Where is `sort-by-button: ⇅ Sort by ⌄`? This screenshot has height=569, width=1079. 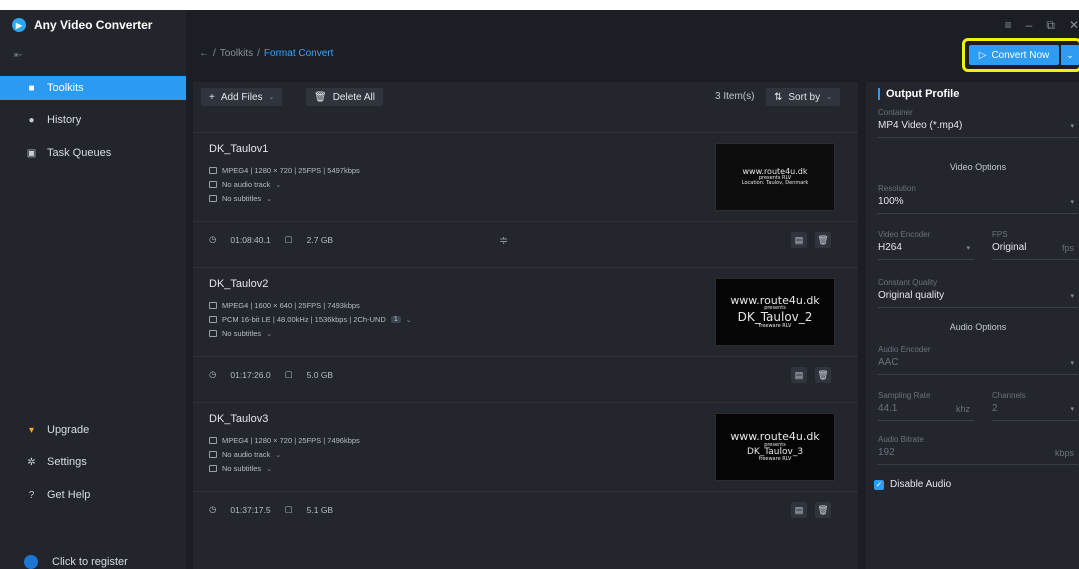 sort-by-button: ⇅ Sort by ⌄ is located at coordinates (803, 97).